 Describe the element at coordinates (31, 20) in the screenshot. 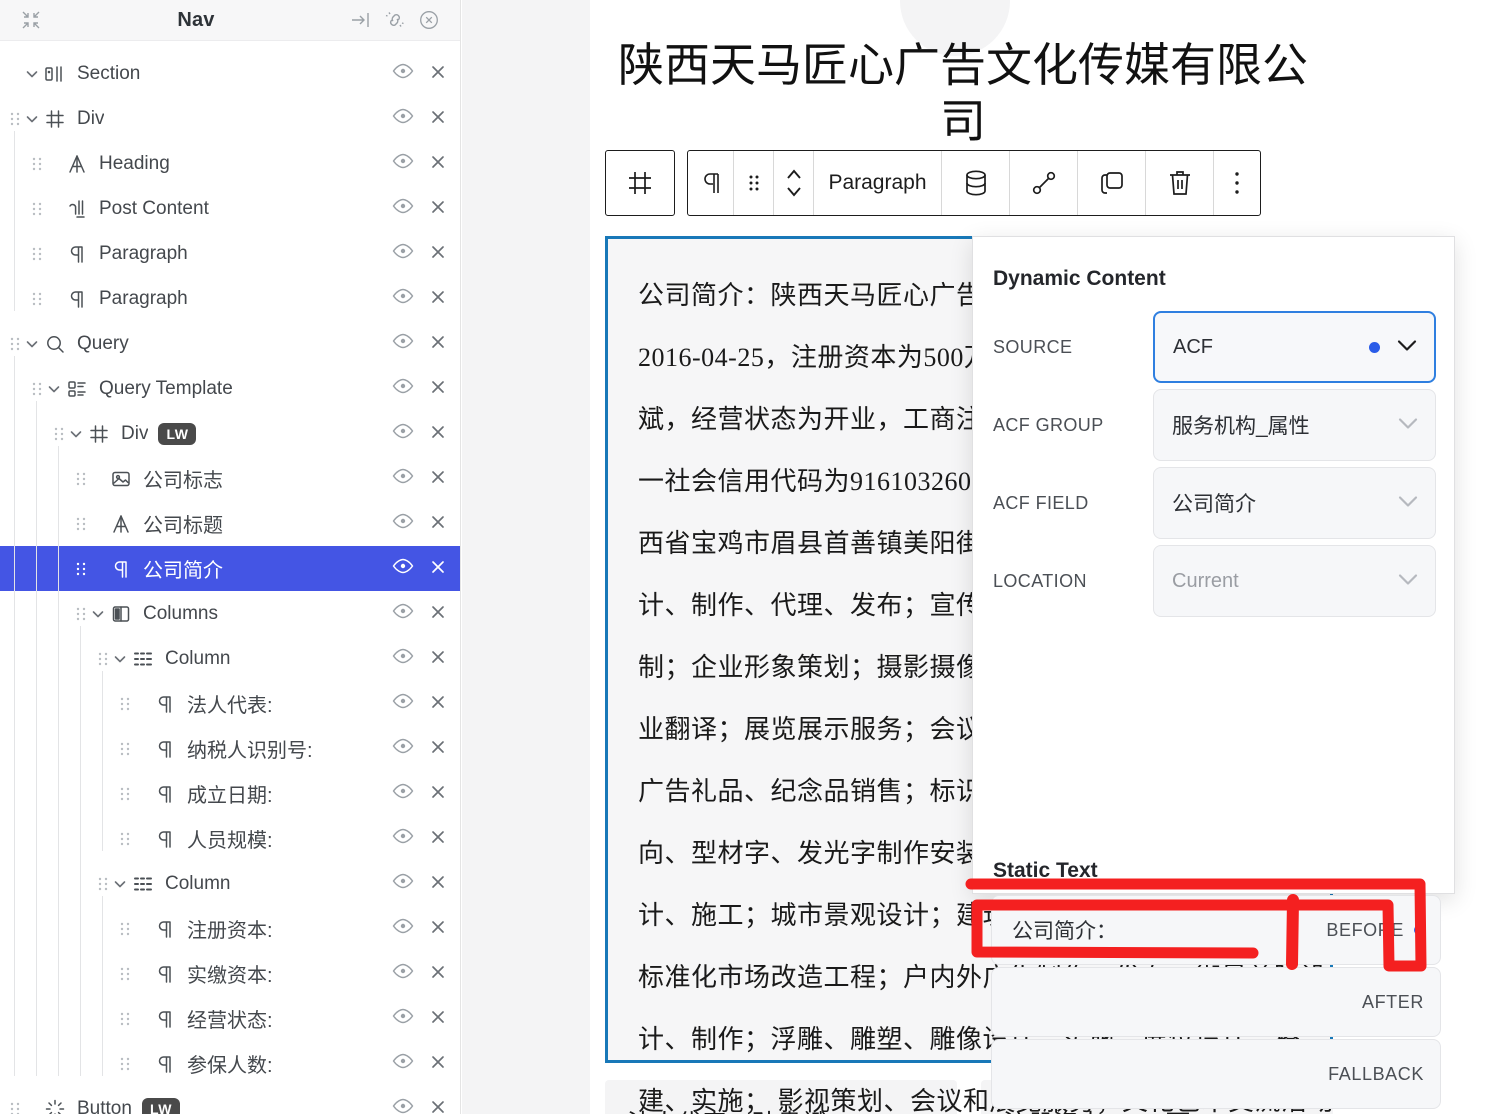

I see `collapse-all-icon` at that location.